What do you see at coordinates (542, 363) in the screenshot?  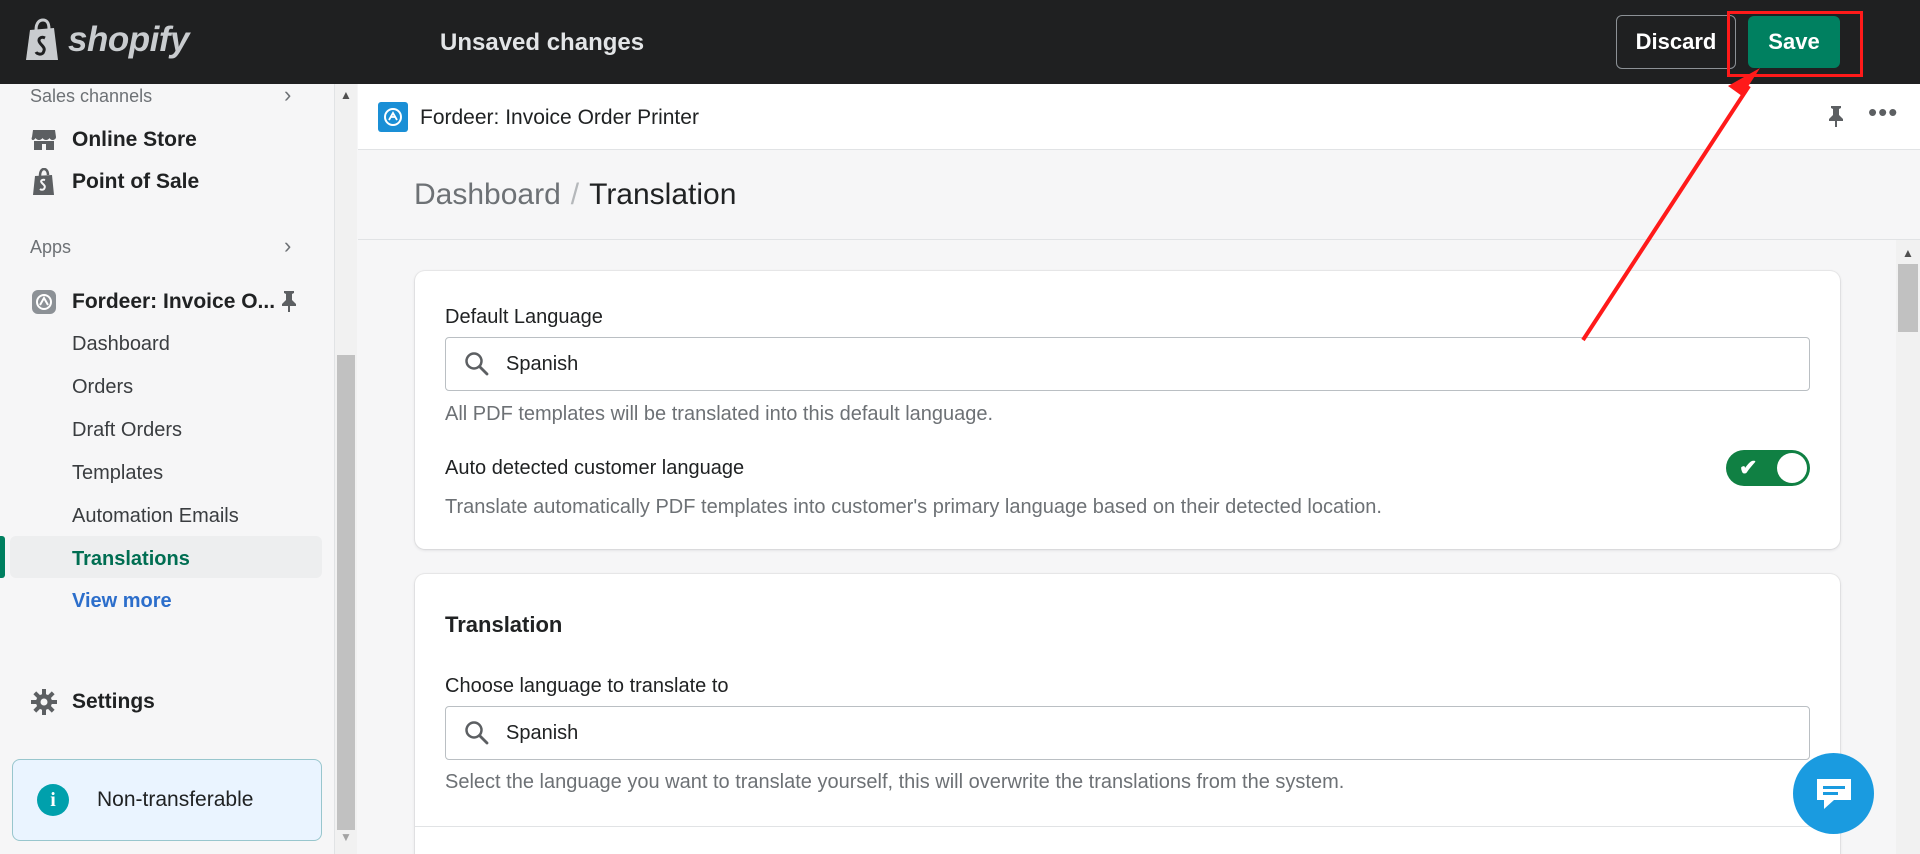 I see `default-language-value: Spanish` at bounding box center [542, 363].